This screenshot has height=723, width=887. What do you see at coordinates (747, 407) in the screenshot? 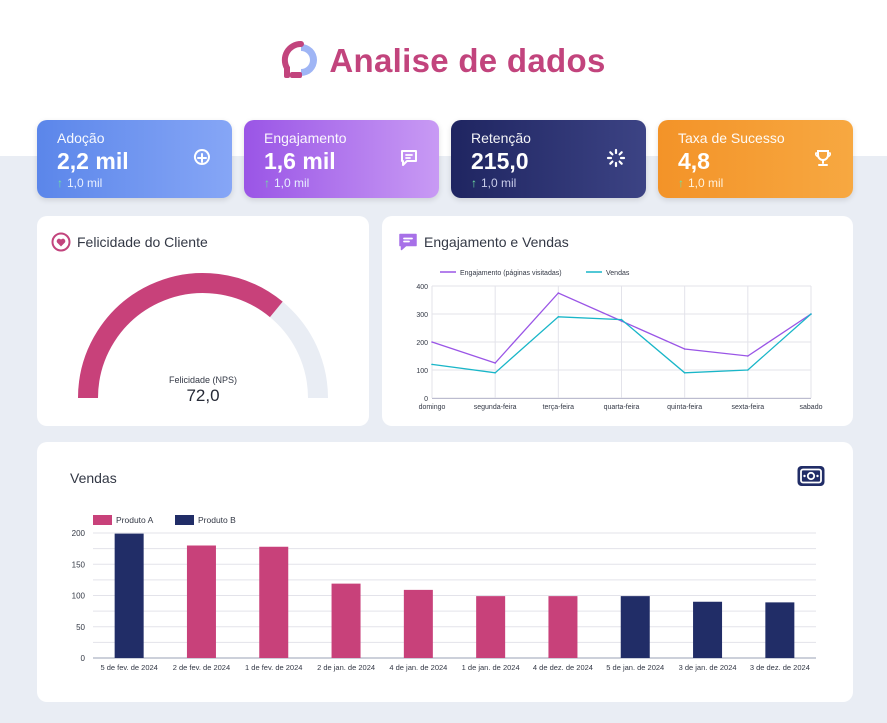
I see `x-tick-label: sexta-feira` at bounding box center [747, 407].